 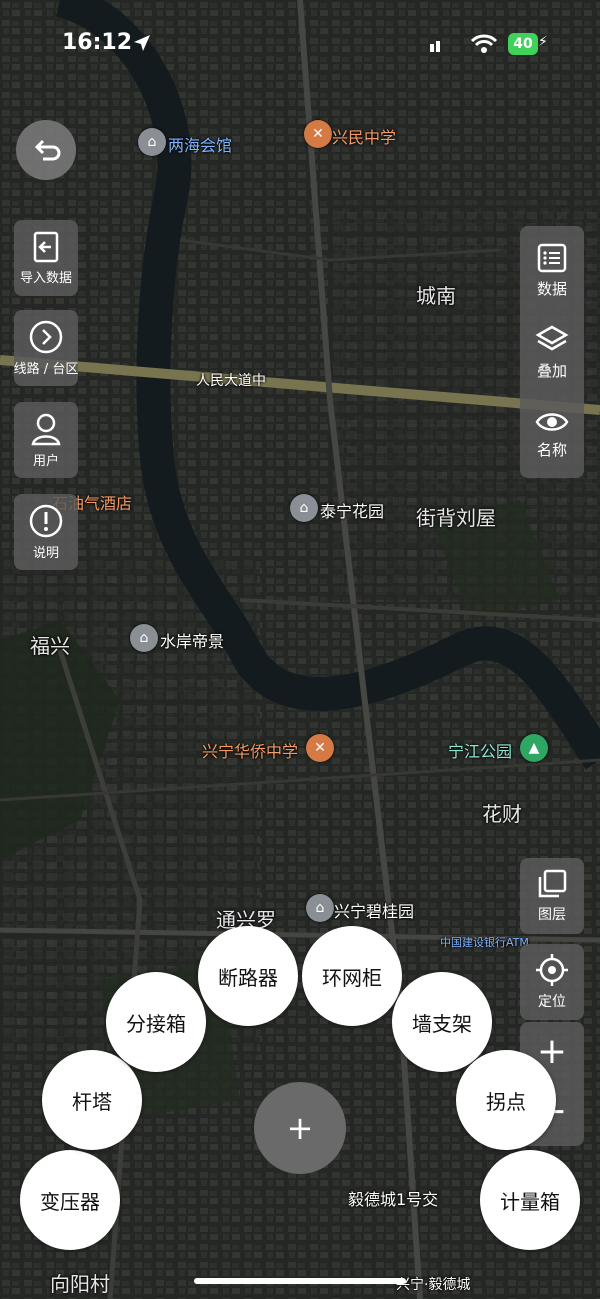 What do you see at coordinates (534, 748) in the screenshot?
I see `park-icon: ▲` at bounding box center [534, 748].